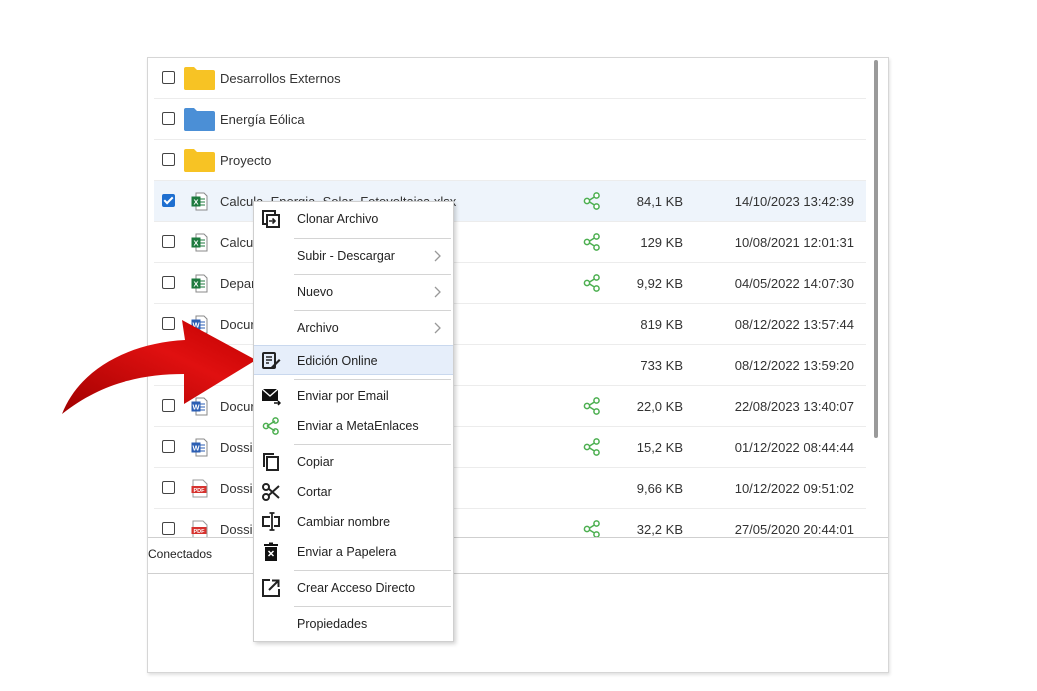 The image size is (1037, 691). What do you see at coordinates (794, 365) in the screenshot?
I see `file-date: 08/12/2022 13:59:20` at bounding box center [794, 365].